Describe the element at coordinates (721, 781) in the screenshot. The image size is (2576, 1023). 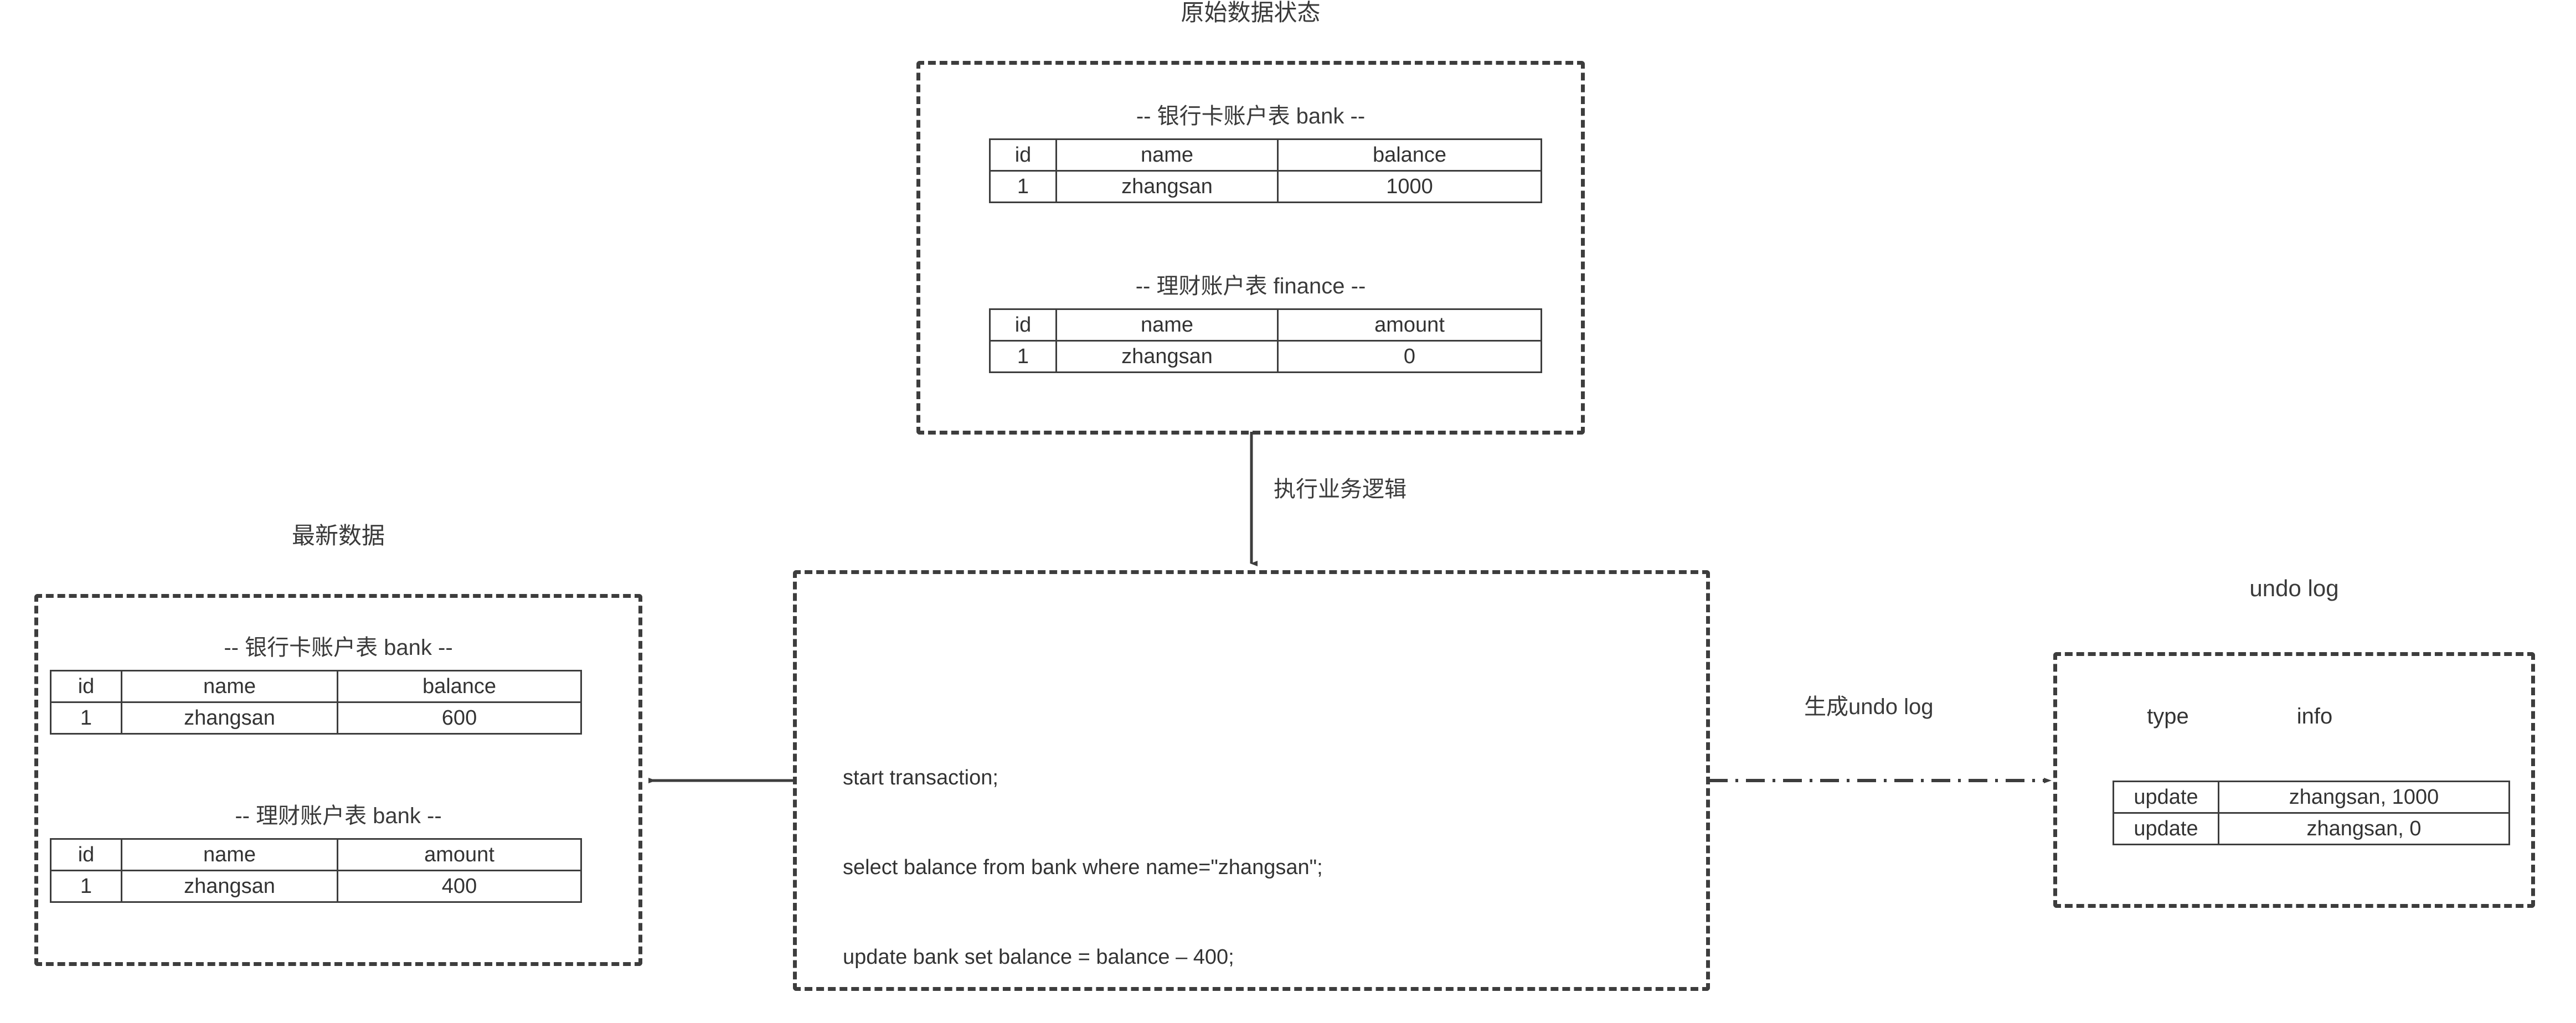
I see `connector-transaction-to-latest` at that location.